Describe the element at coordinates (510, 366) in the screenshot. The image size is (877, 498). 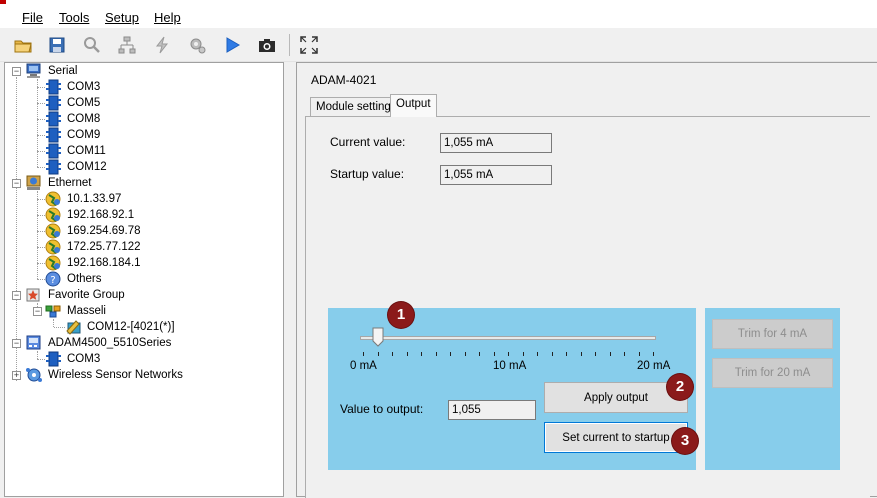
I see `tick-label-mid: 10 mA` at that location.